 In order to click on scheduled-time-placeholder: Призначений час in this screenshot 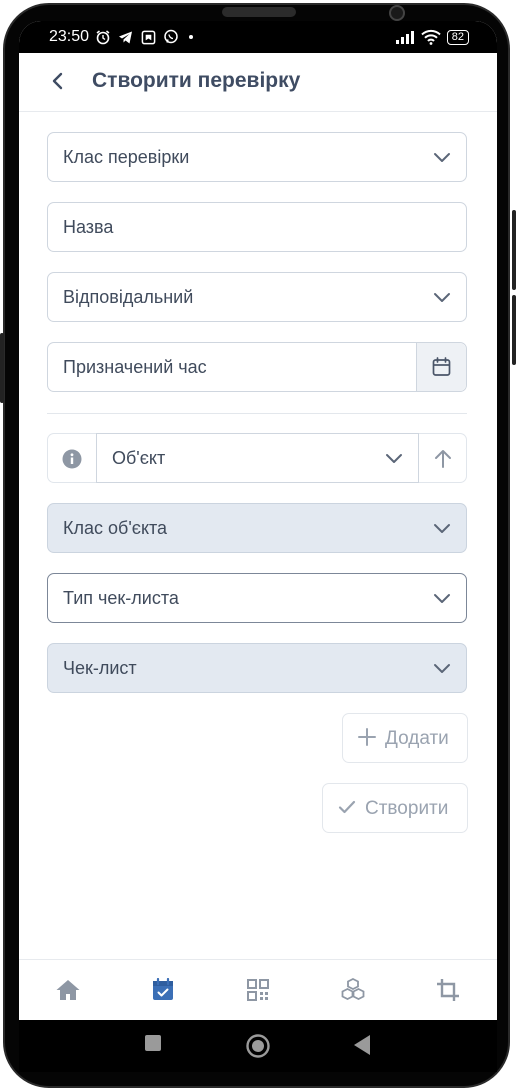, I will do `click(135, 367)`.